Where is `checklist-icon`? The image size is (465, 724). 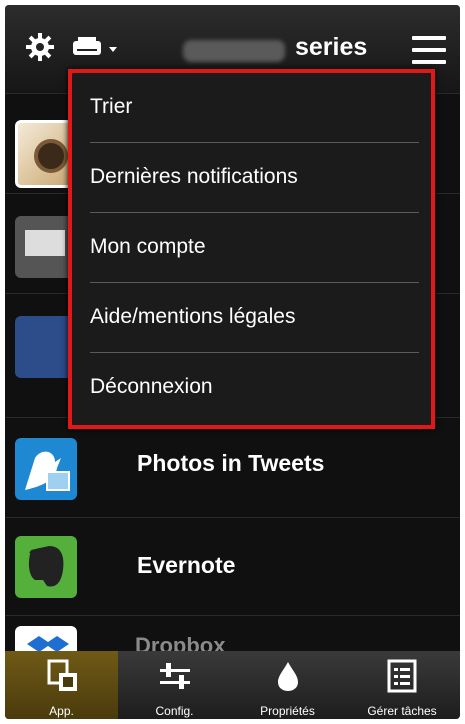 checklist-icon is located at coordinates (402, 676).